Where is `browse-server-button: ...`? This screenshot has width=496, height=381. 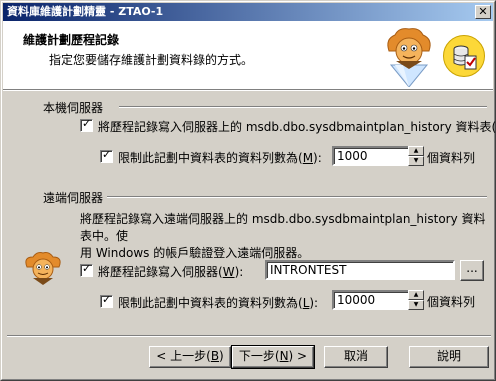
browse-server-button: ... is located at coordinates (472, 270).